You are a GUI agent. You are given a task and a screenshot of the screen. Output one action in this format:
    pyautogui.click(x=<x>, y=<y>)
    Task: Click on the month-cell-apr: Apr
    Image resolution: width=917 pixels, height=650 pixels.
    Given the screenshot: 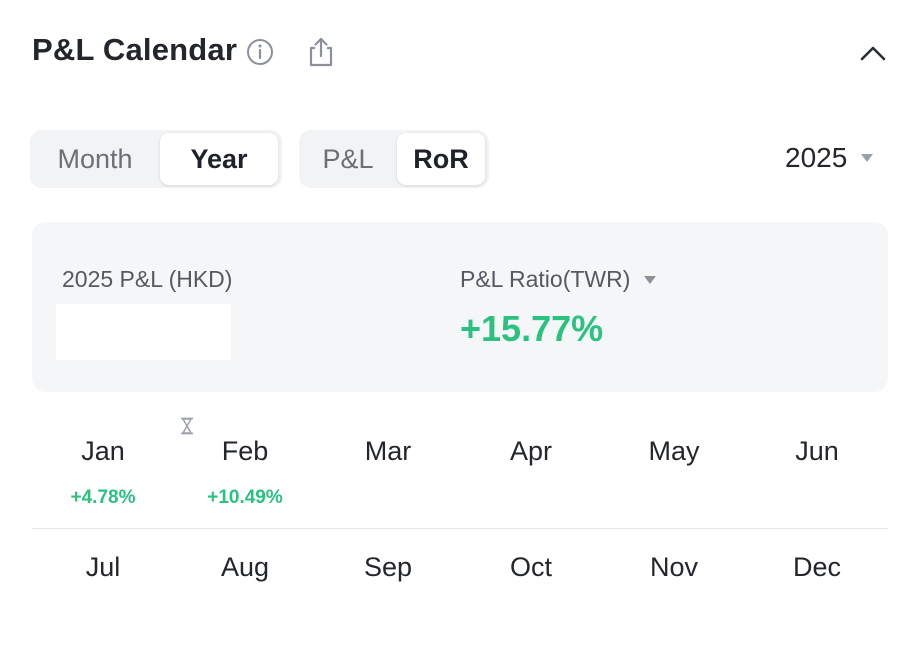 What is the action you would take?
    pyautogui.click(x=531, y=451)
    